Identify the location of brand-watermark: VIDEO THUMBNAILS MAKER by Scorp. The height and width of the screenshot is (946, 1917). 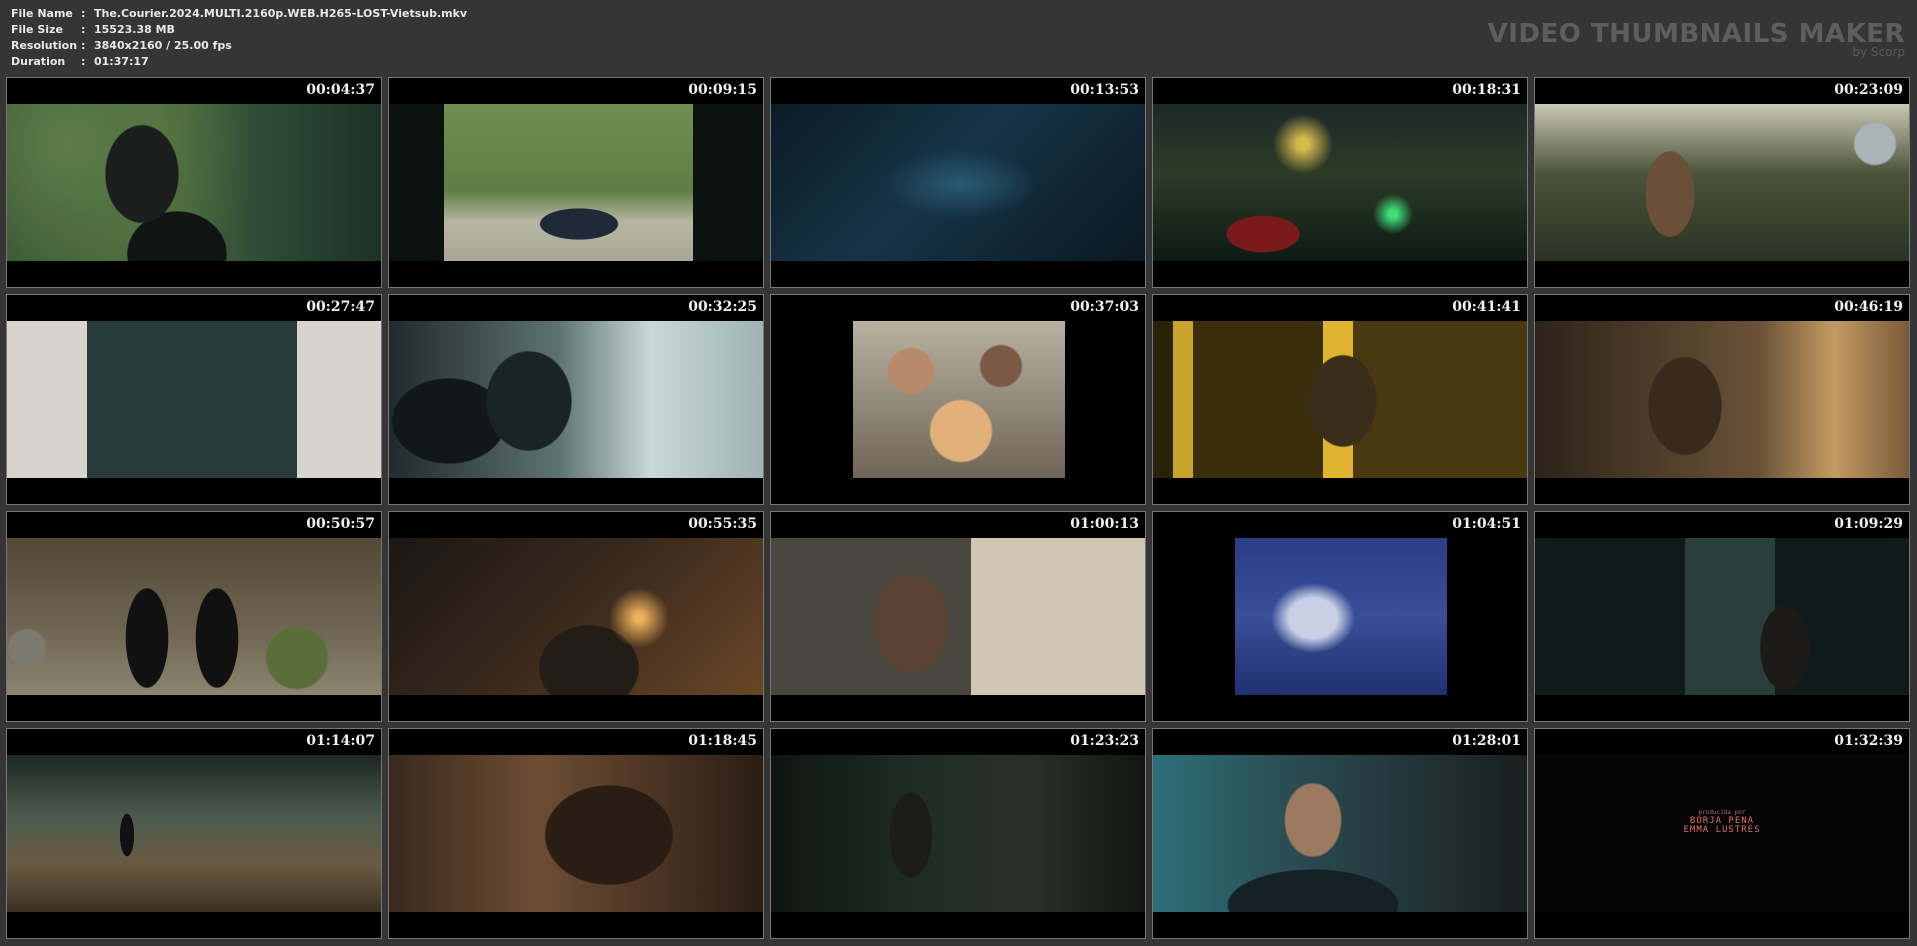
(1696, 39).